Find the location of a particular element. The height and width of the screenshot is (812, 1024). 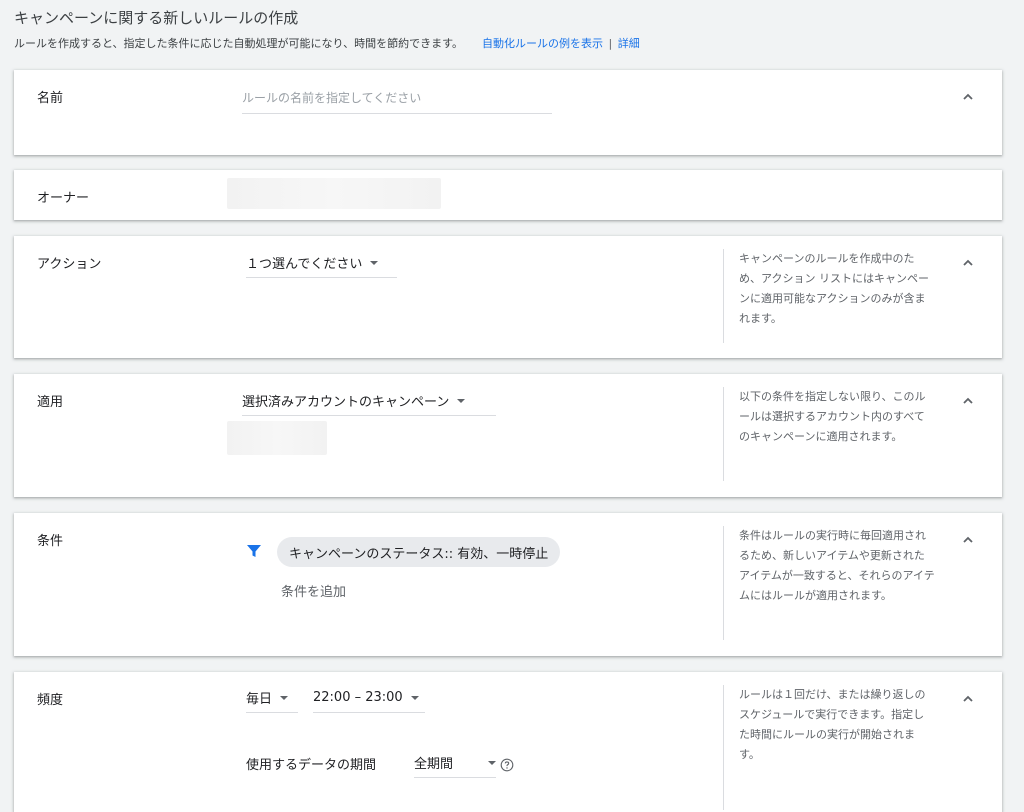

apply-dropdown: 選択済みアカウントのキャンペーン is located at coordinates (369, 401).